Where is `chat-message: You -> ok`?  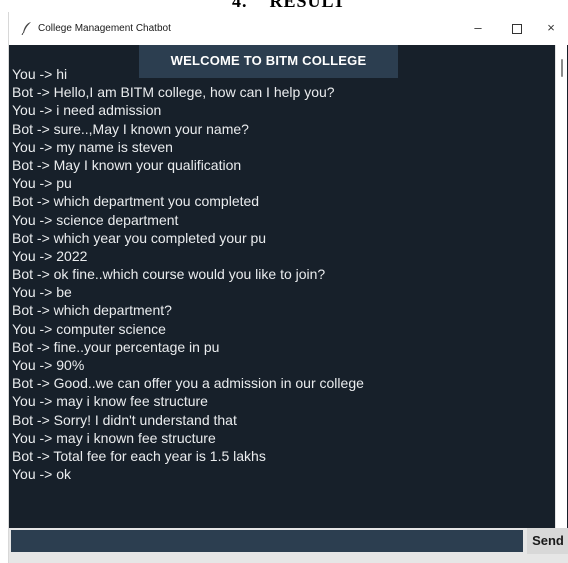 chat-message: You -> ok is located at coordinates (42, 474).